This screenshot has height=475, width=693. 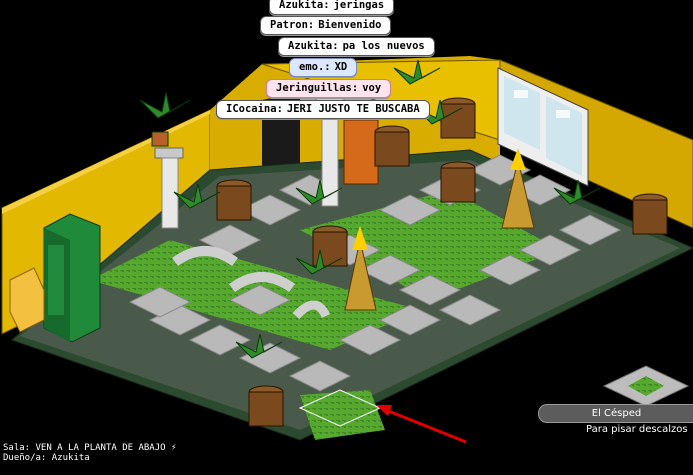 I want to click on chat-message: voy, so click(x=372, y=88).